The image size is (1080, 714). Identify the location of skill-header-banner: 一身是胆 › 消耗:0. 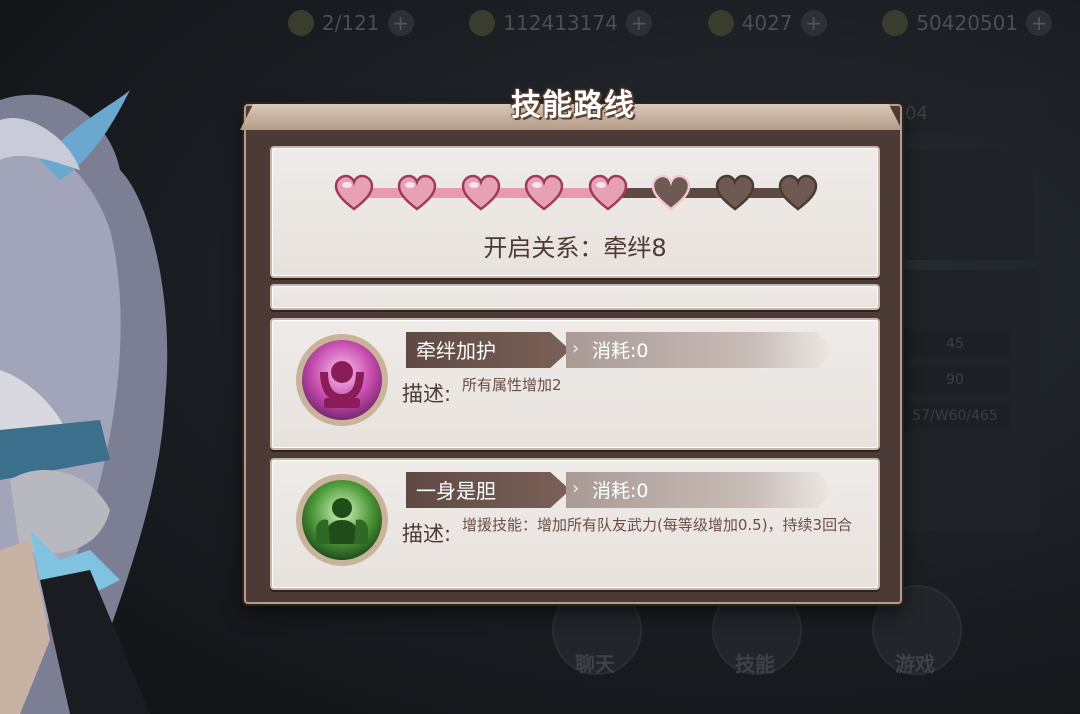
(620, 490).